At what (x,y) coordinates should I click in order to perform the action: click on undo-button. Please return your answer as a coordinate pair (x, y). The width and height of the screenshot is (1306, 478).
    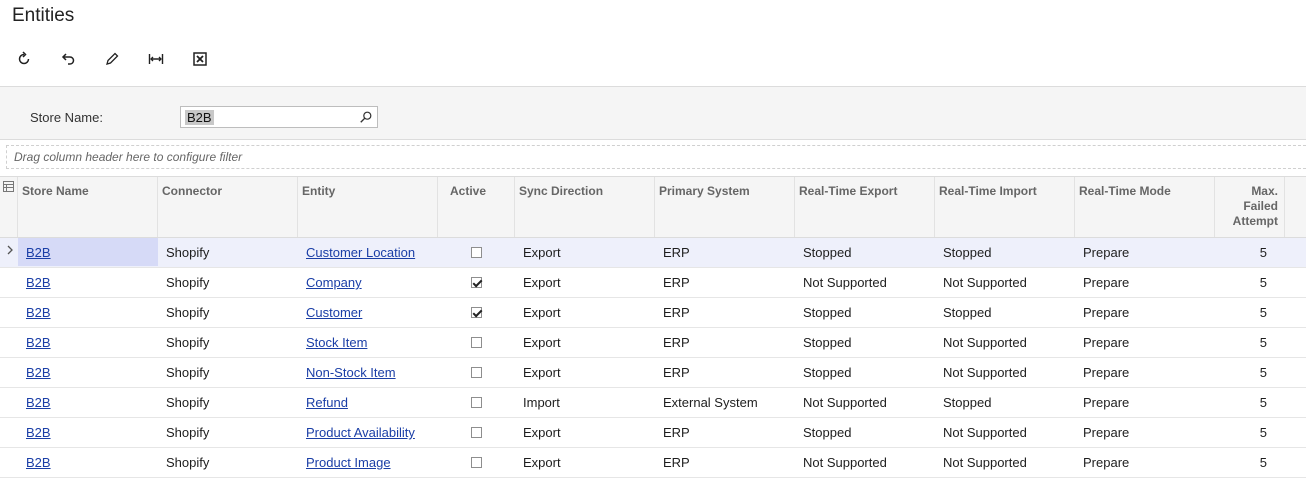
    Looking at the image, I should click on (68, 59).